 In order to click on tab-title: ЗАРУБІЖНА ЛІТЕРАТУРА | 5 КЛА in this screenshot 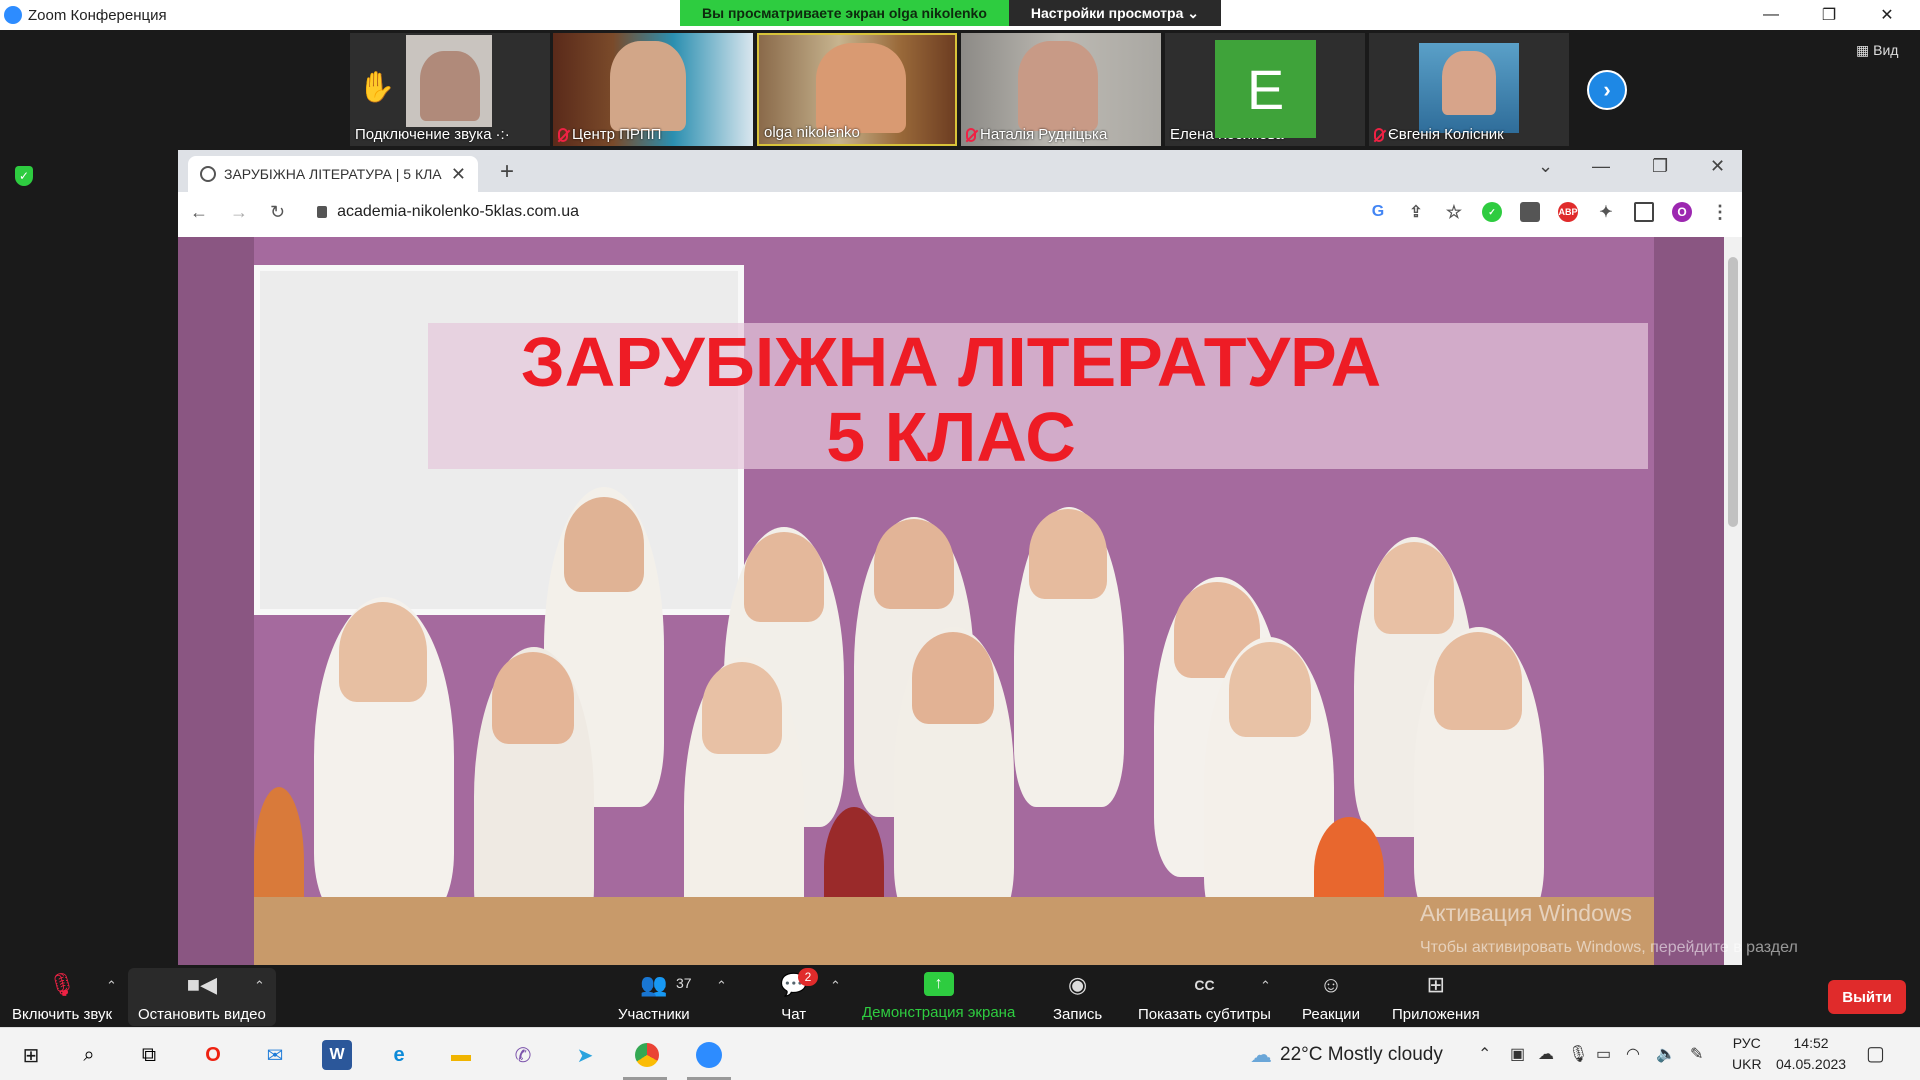, I will do `click(333, 174)`.